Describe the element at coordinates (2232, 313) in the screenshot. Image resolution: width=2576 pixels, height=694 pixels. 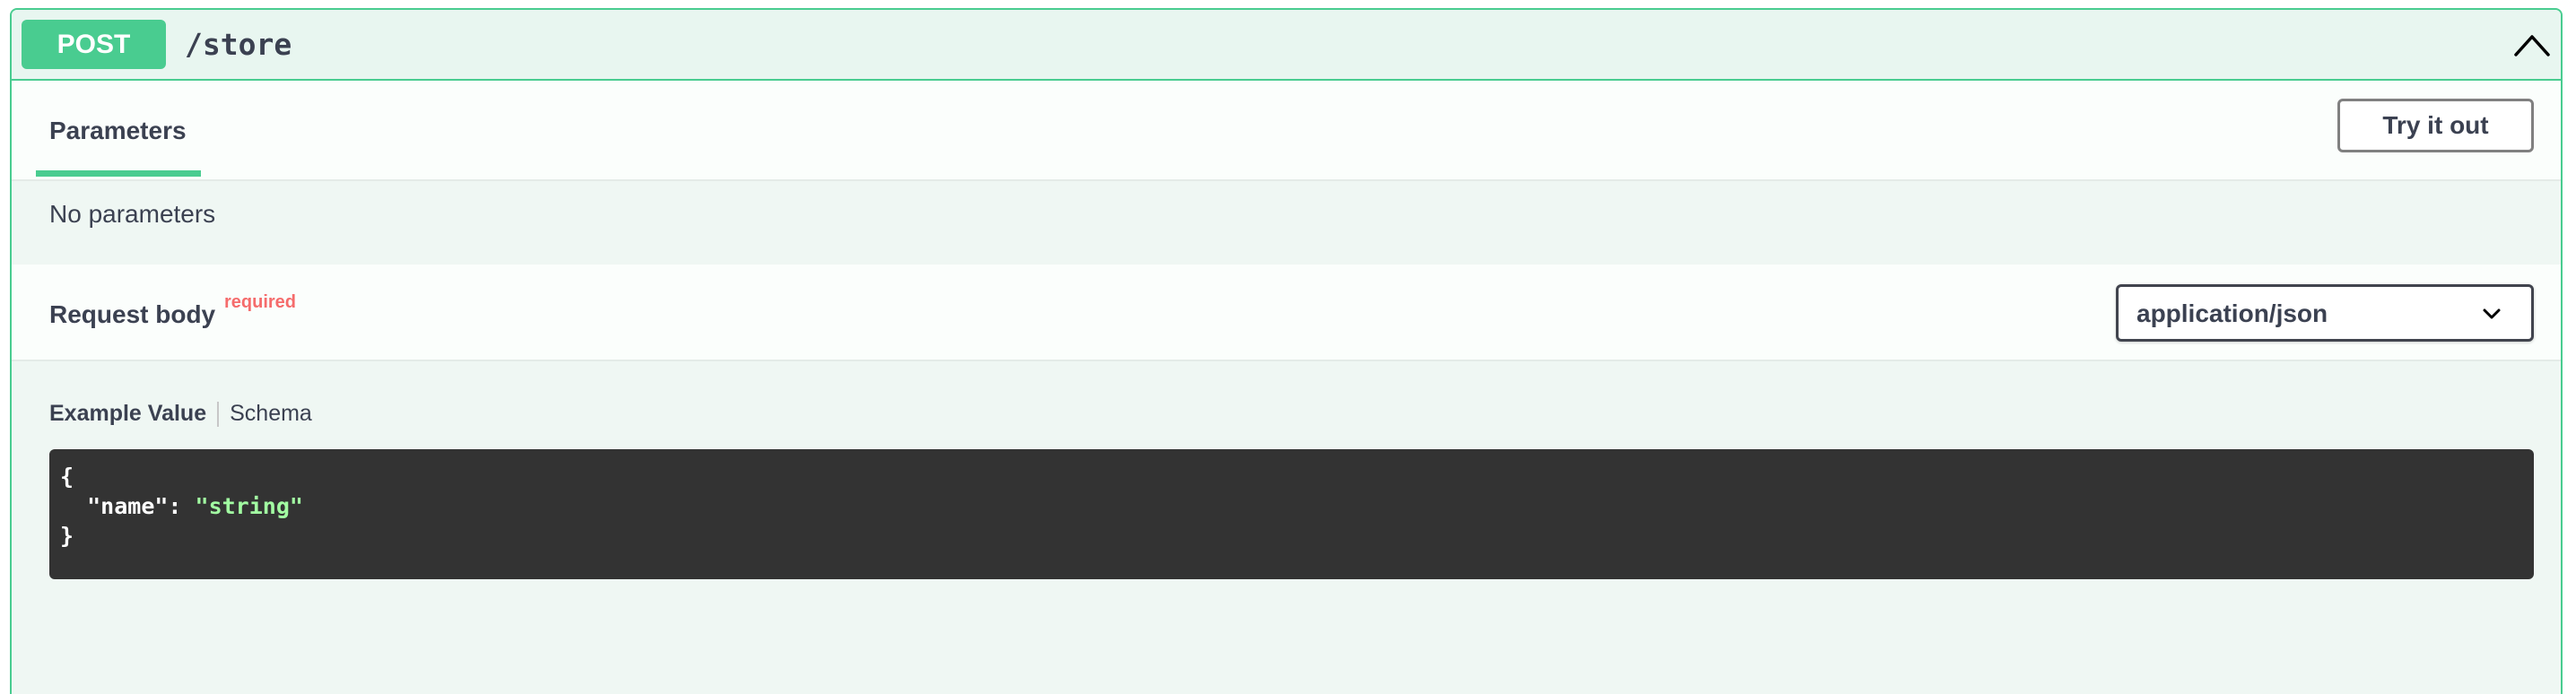
I see `content-type-value: application/json` at that location.